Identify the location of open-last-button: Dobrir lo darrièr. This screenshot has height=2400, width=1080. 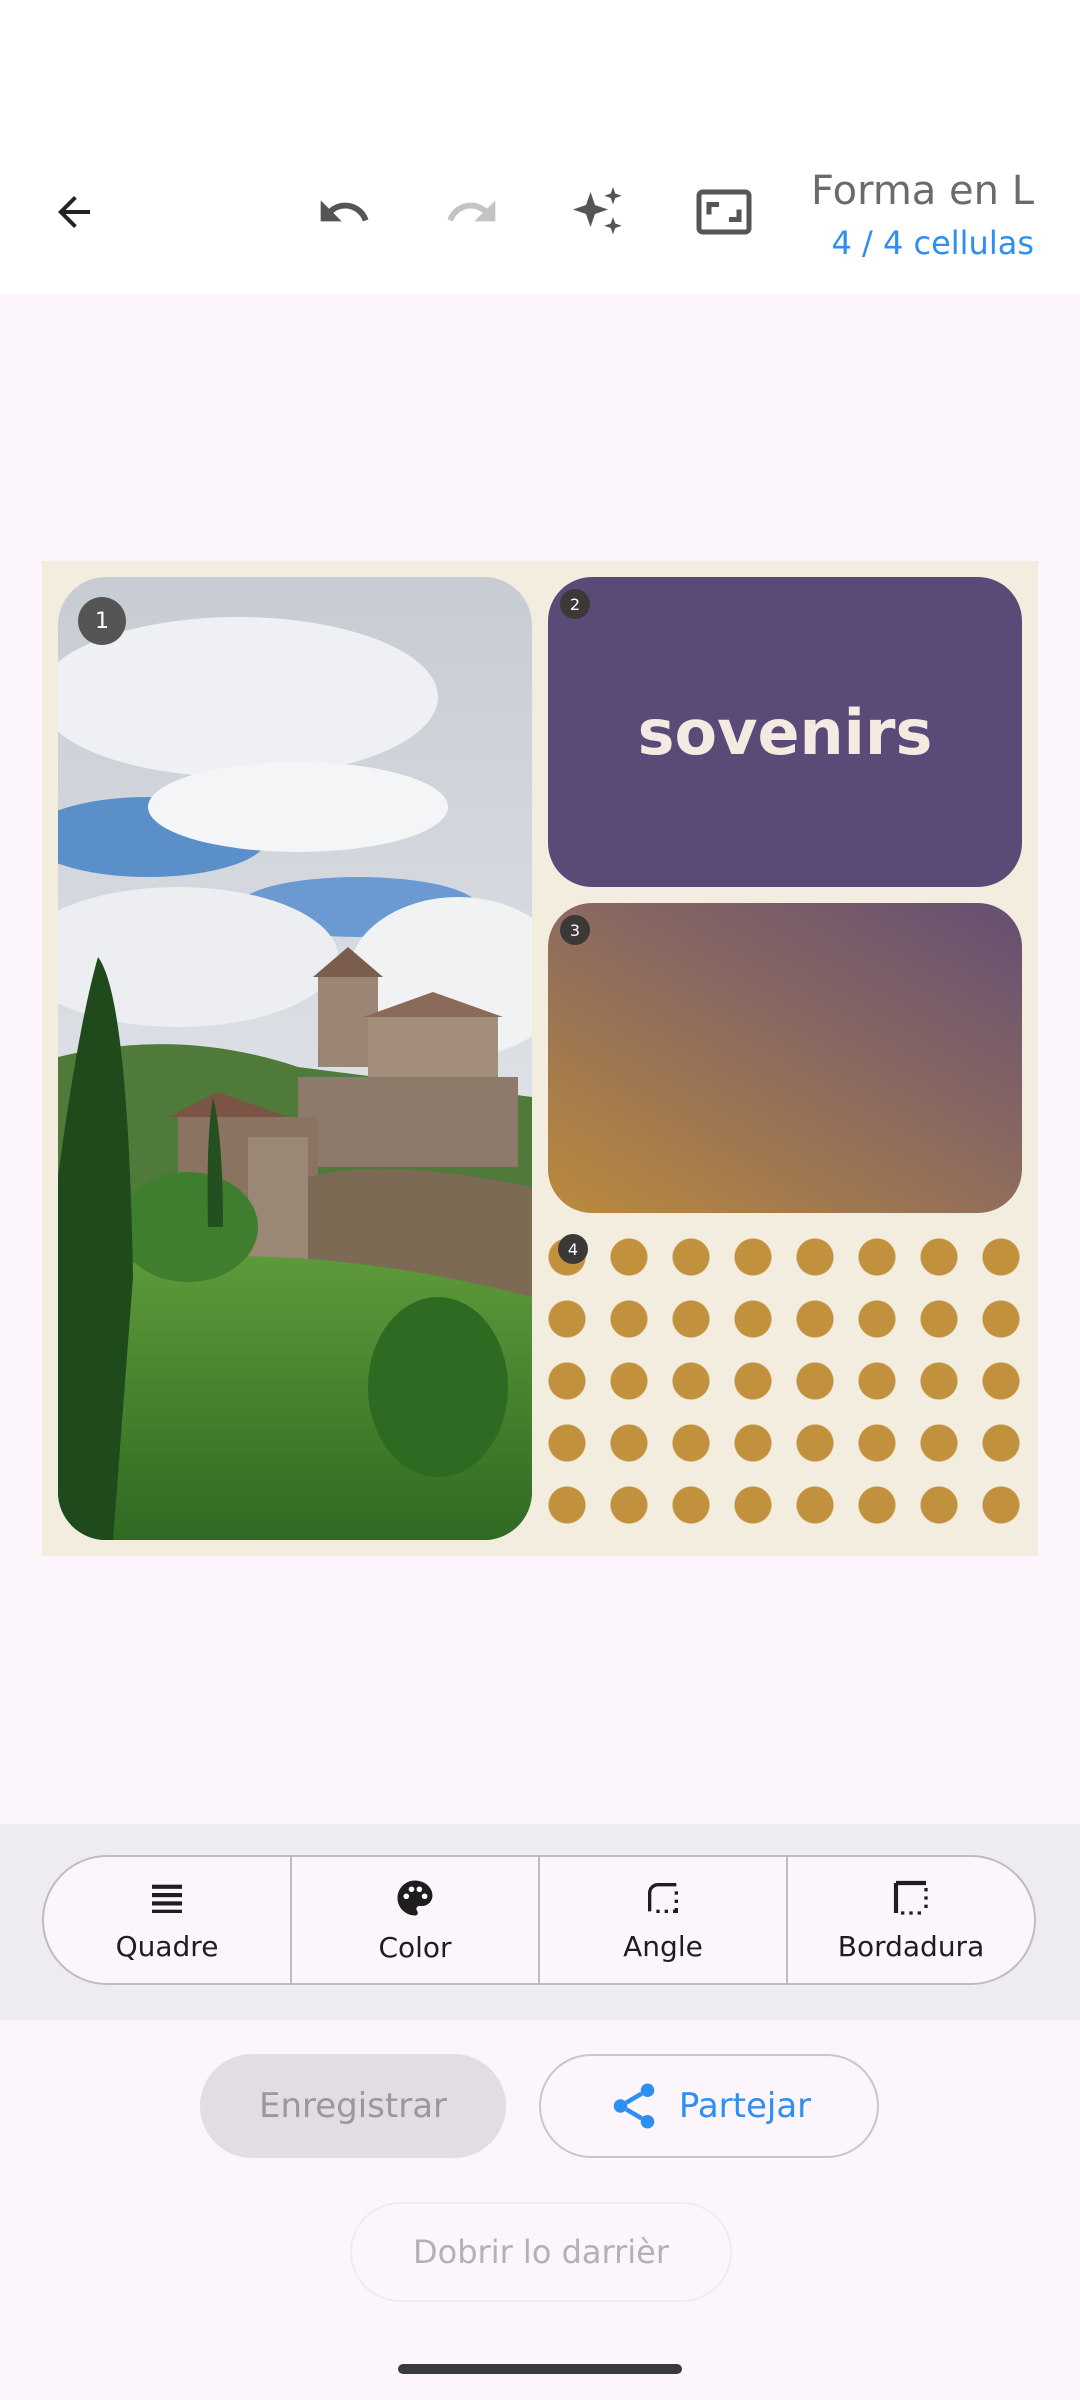
(541, 2252).